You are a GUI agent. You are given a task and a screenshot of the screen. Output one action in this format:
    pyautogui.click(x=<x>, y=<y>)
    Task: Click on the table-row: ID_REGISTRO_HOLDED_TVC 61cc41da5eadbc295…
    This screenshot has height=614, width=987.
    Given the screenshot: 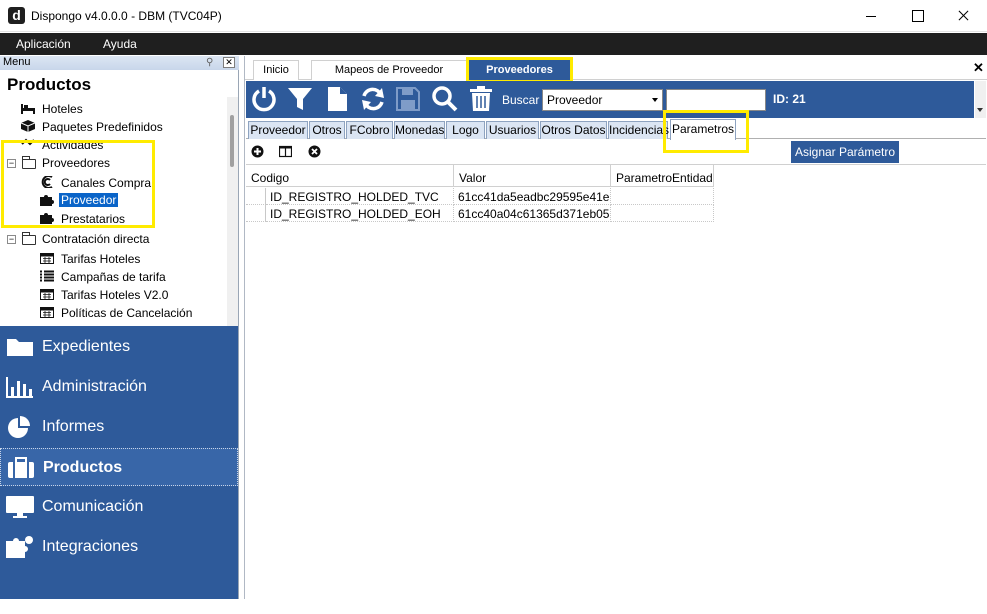 What is the action you would take?
    pyautogui.click(x=480, y=196)
    